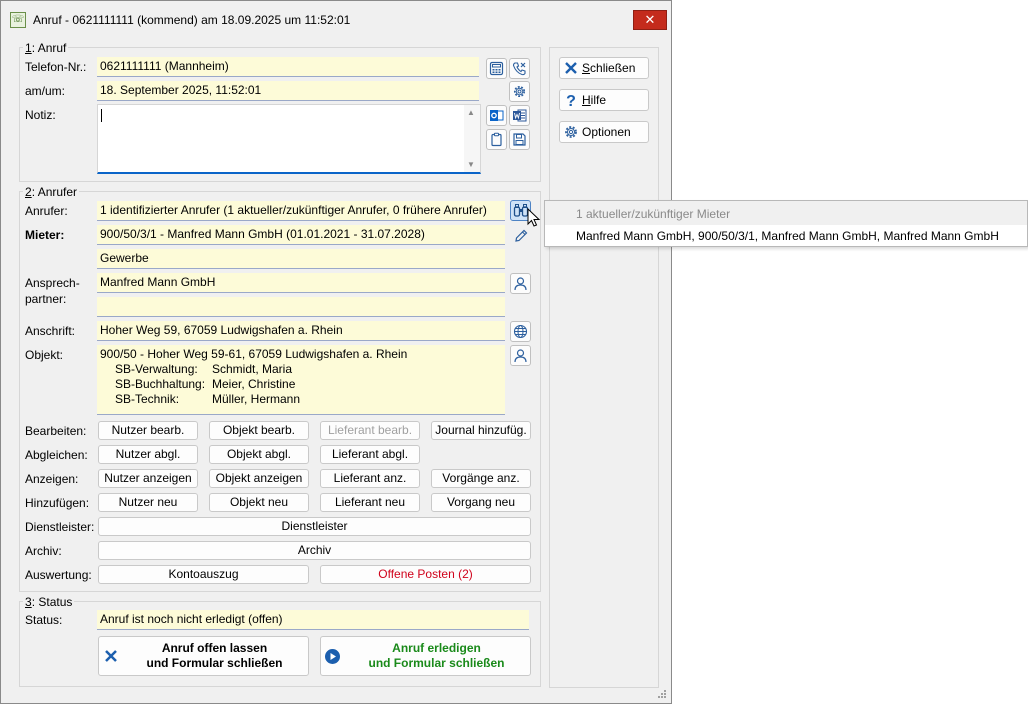 Image resolution: width=1028 pixels, height=705 pixels. I want to click on optionen-label: Optionen, so click(606, 132).